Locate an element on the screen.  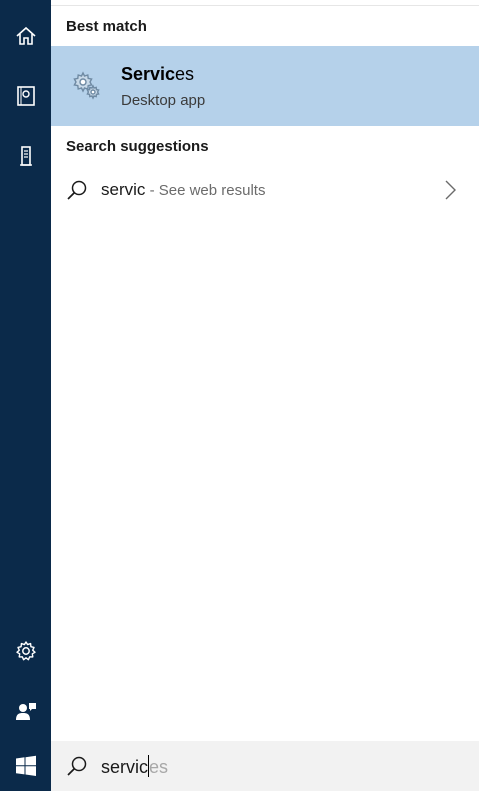
notebook-icon is located at coordinates (25, 96).